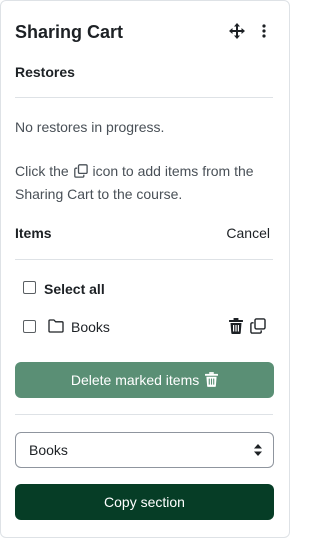 The height and width of the screenshot is (542, 320). Describe the element at coordinates (69, 32) in the screenshot. I see `block-title: Sharing Cart` at that location.